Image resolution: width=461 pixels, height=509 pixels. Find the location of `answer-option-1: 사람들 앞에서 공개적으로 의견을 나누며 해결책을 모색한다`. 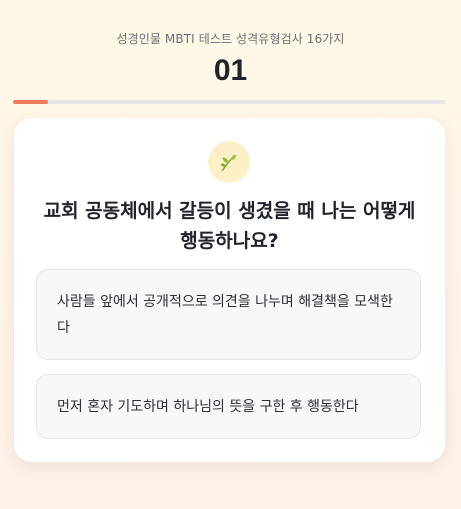

answer-option-1: 사람들 앞에서 공개적으로 의견을 나누며 해결책을 모색한다 is located at coordinates (228, 314).